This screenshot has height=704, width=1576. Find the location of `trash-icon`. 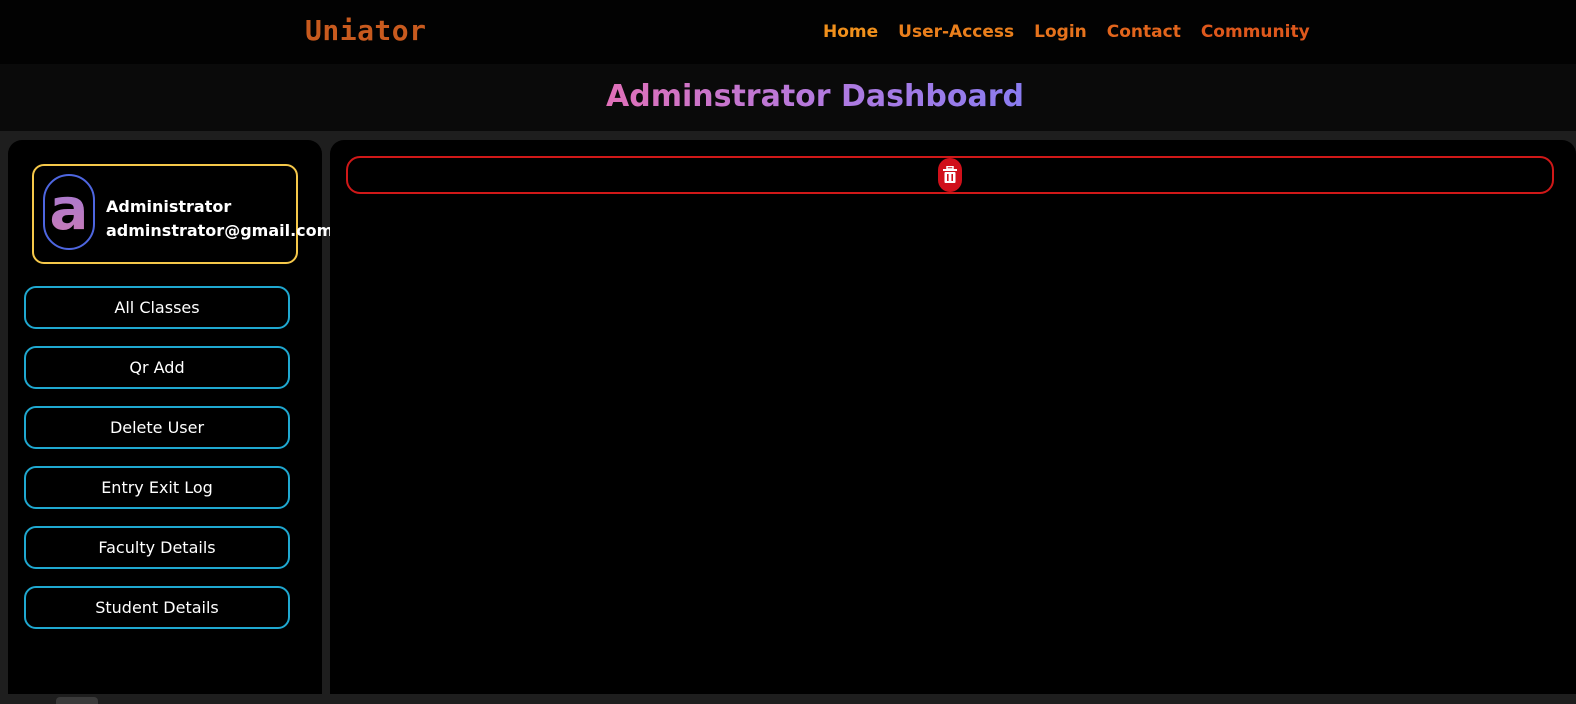

trash-icon is located at coordinates (950, 174).